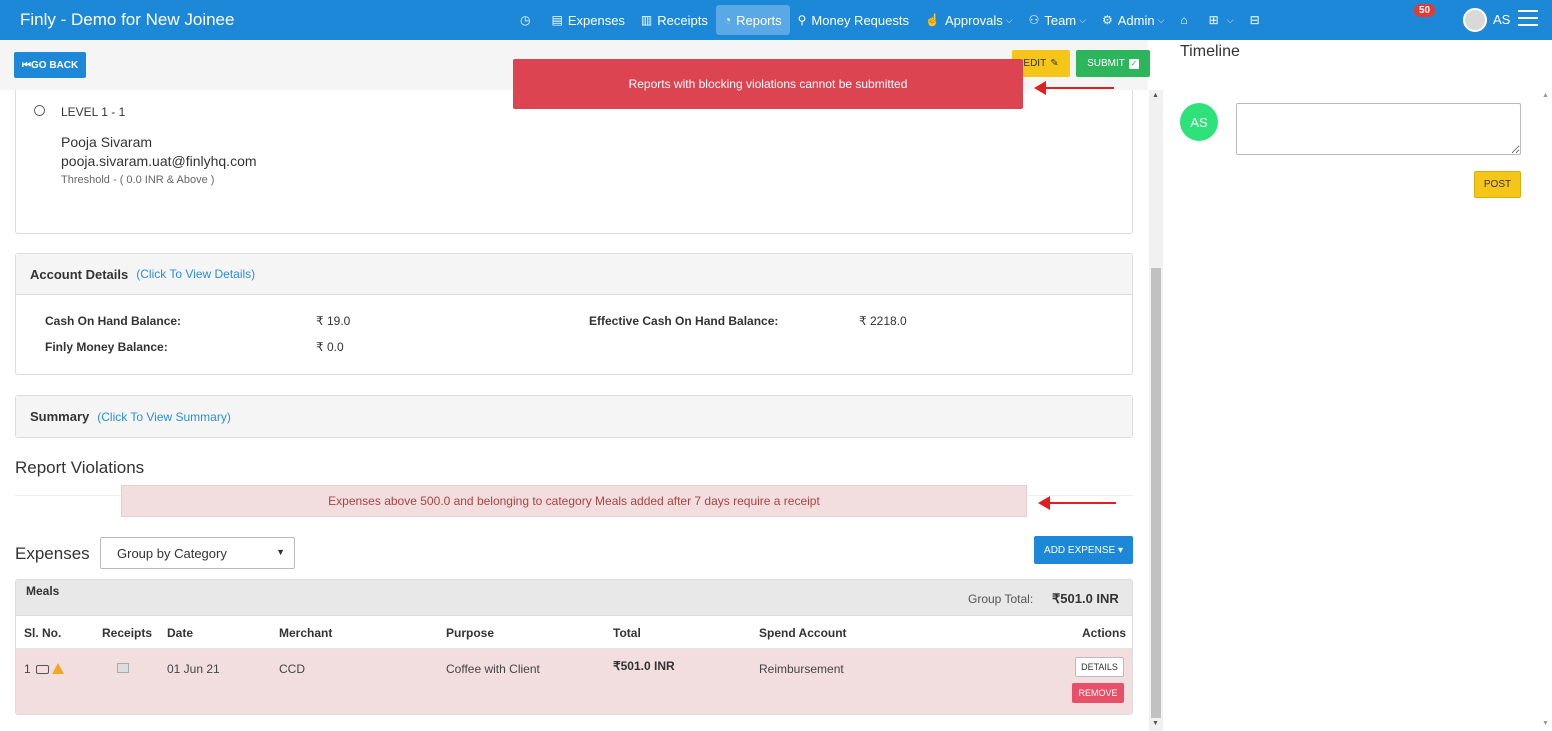 The height and width of the screenshot is (731, 1552). Describe the element at coordinates (860, 20) in the screenshot. I see `nav-money-requests-label: Money Requests` at that location.